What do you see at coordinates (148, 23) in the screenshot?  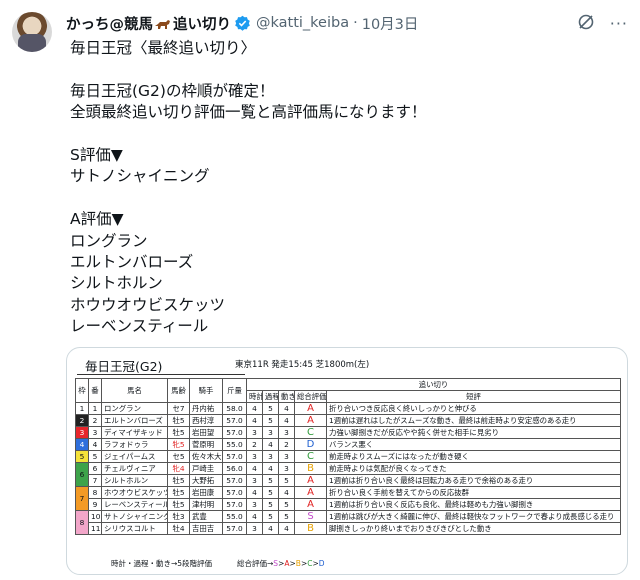 I see `author-name: かっち@競馬 追い切り` at bounding box center [148, 23].